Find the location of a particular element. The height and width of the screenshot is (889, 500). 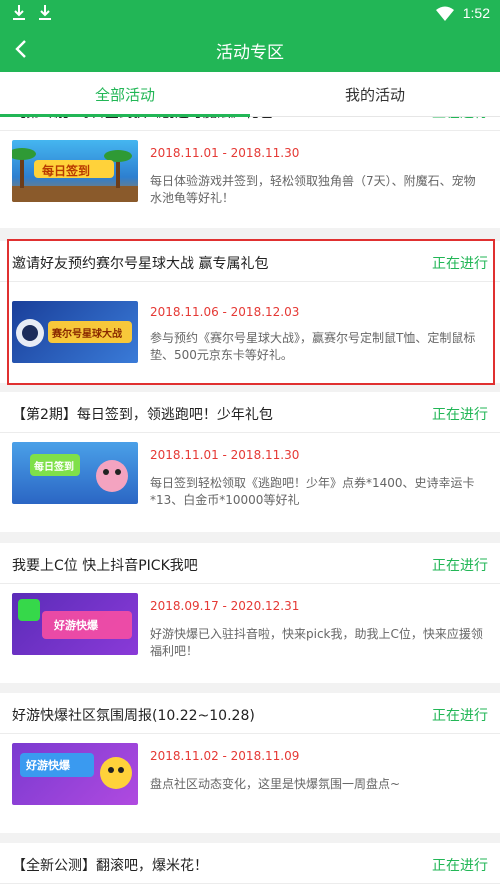

tab-bar: 全部活动 我的活动 is located at coordinates (250, 94).